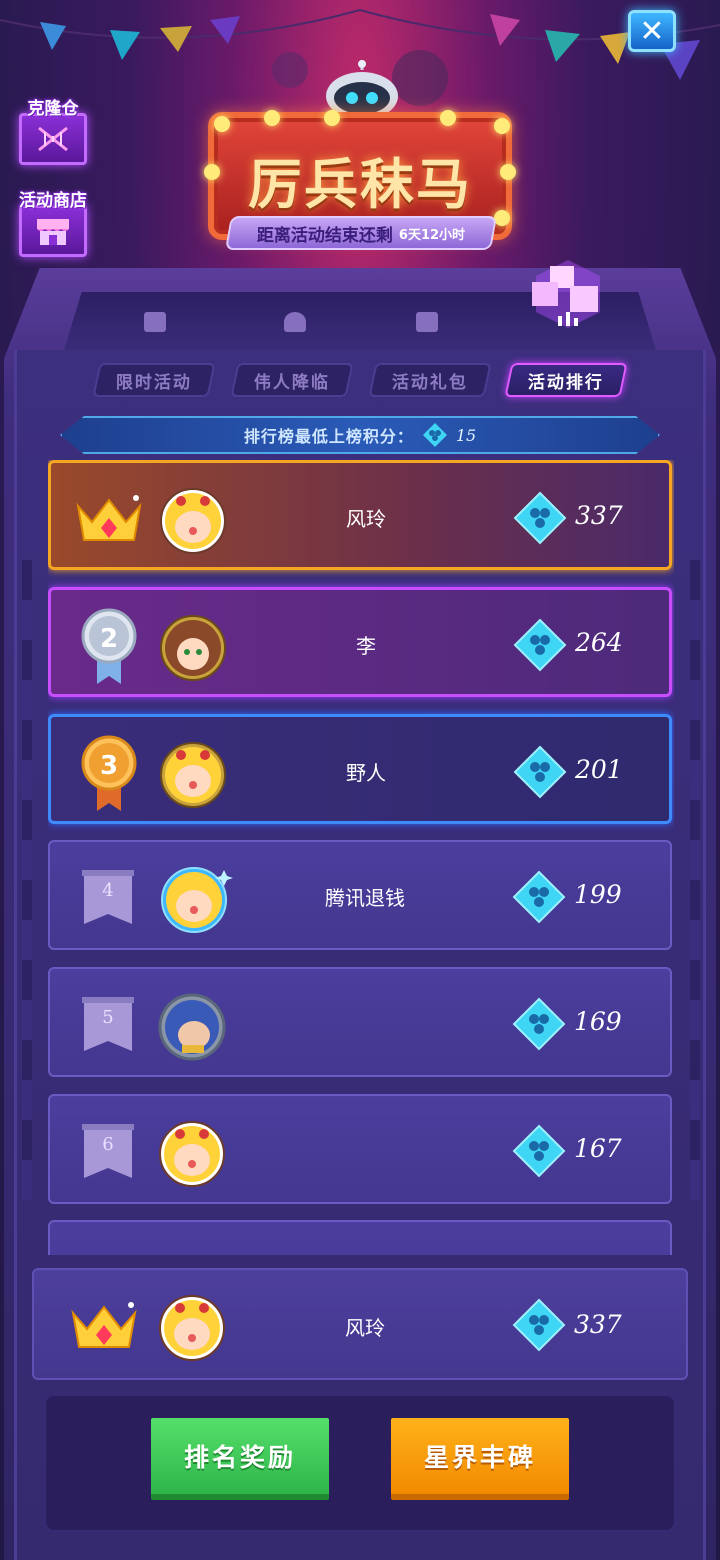 The image size is (720, 1560). I want to click on clone-warehouse-button: 克隆仓, so click(53, 129).